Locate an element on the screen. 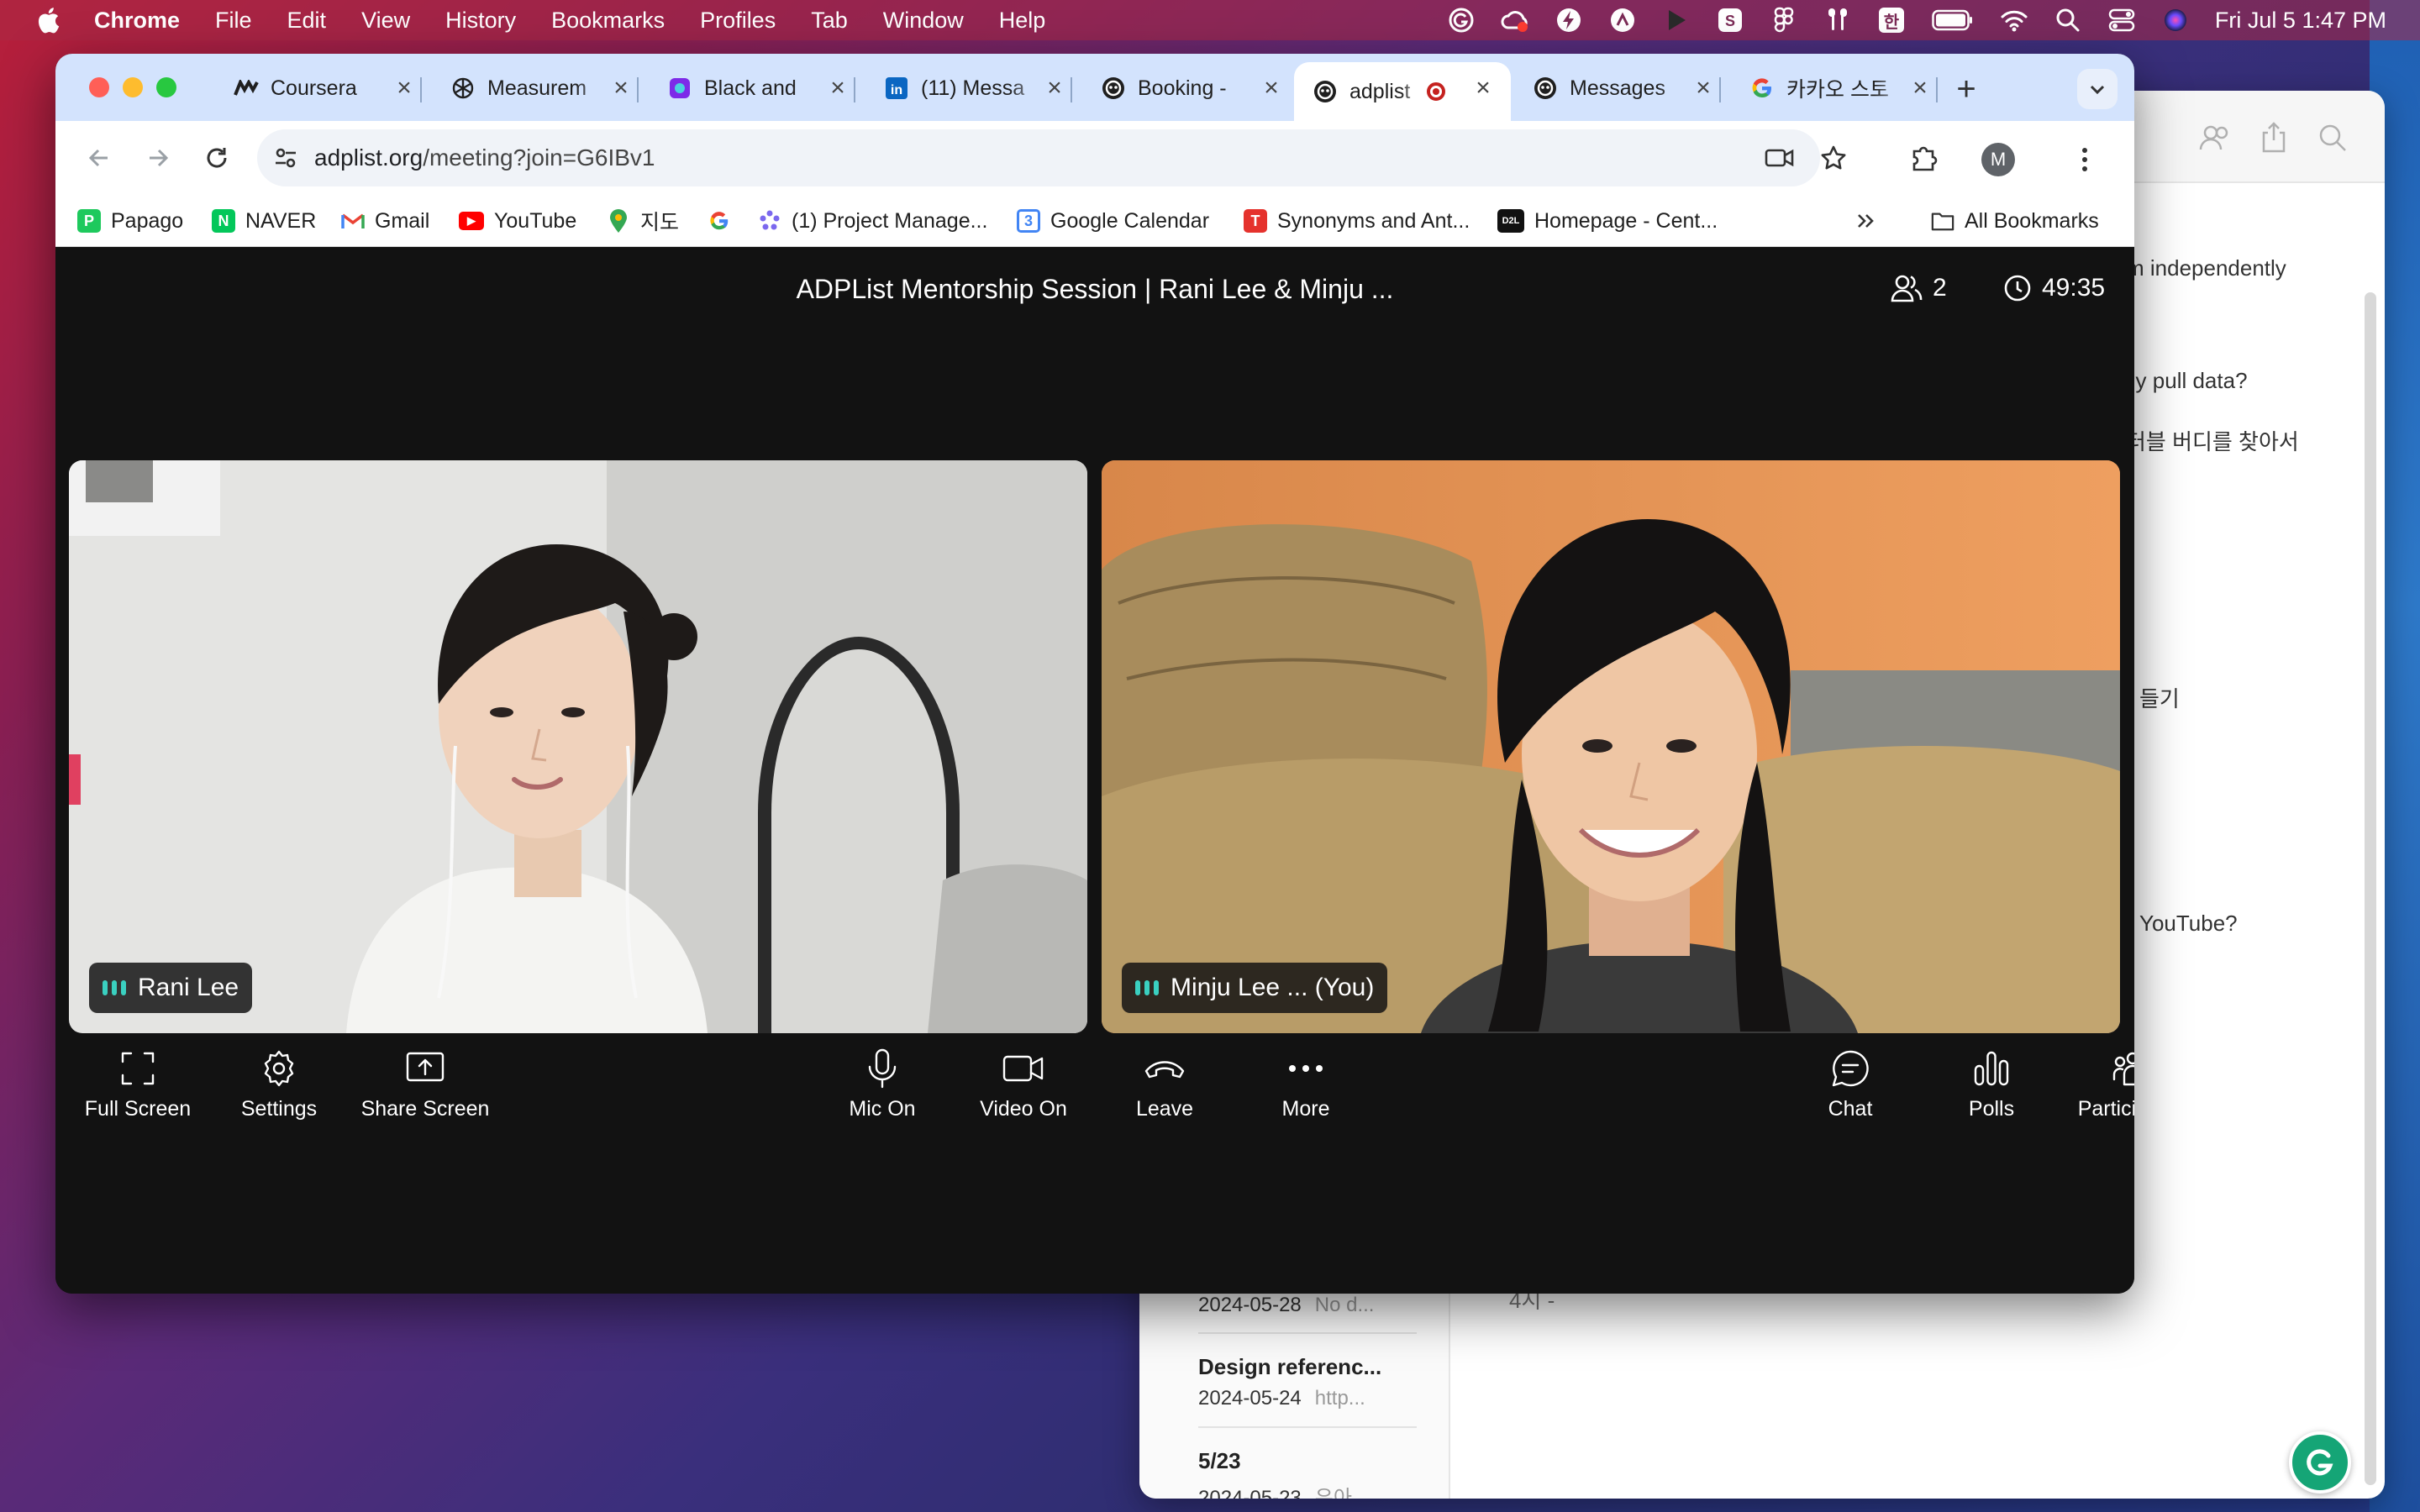  menu-edit: Edit is located at coordinates (307, 21).